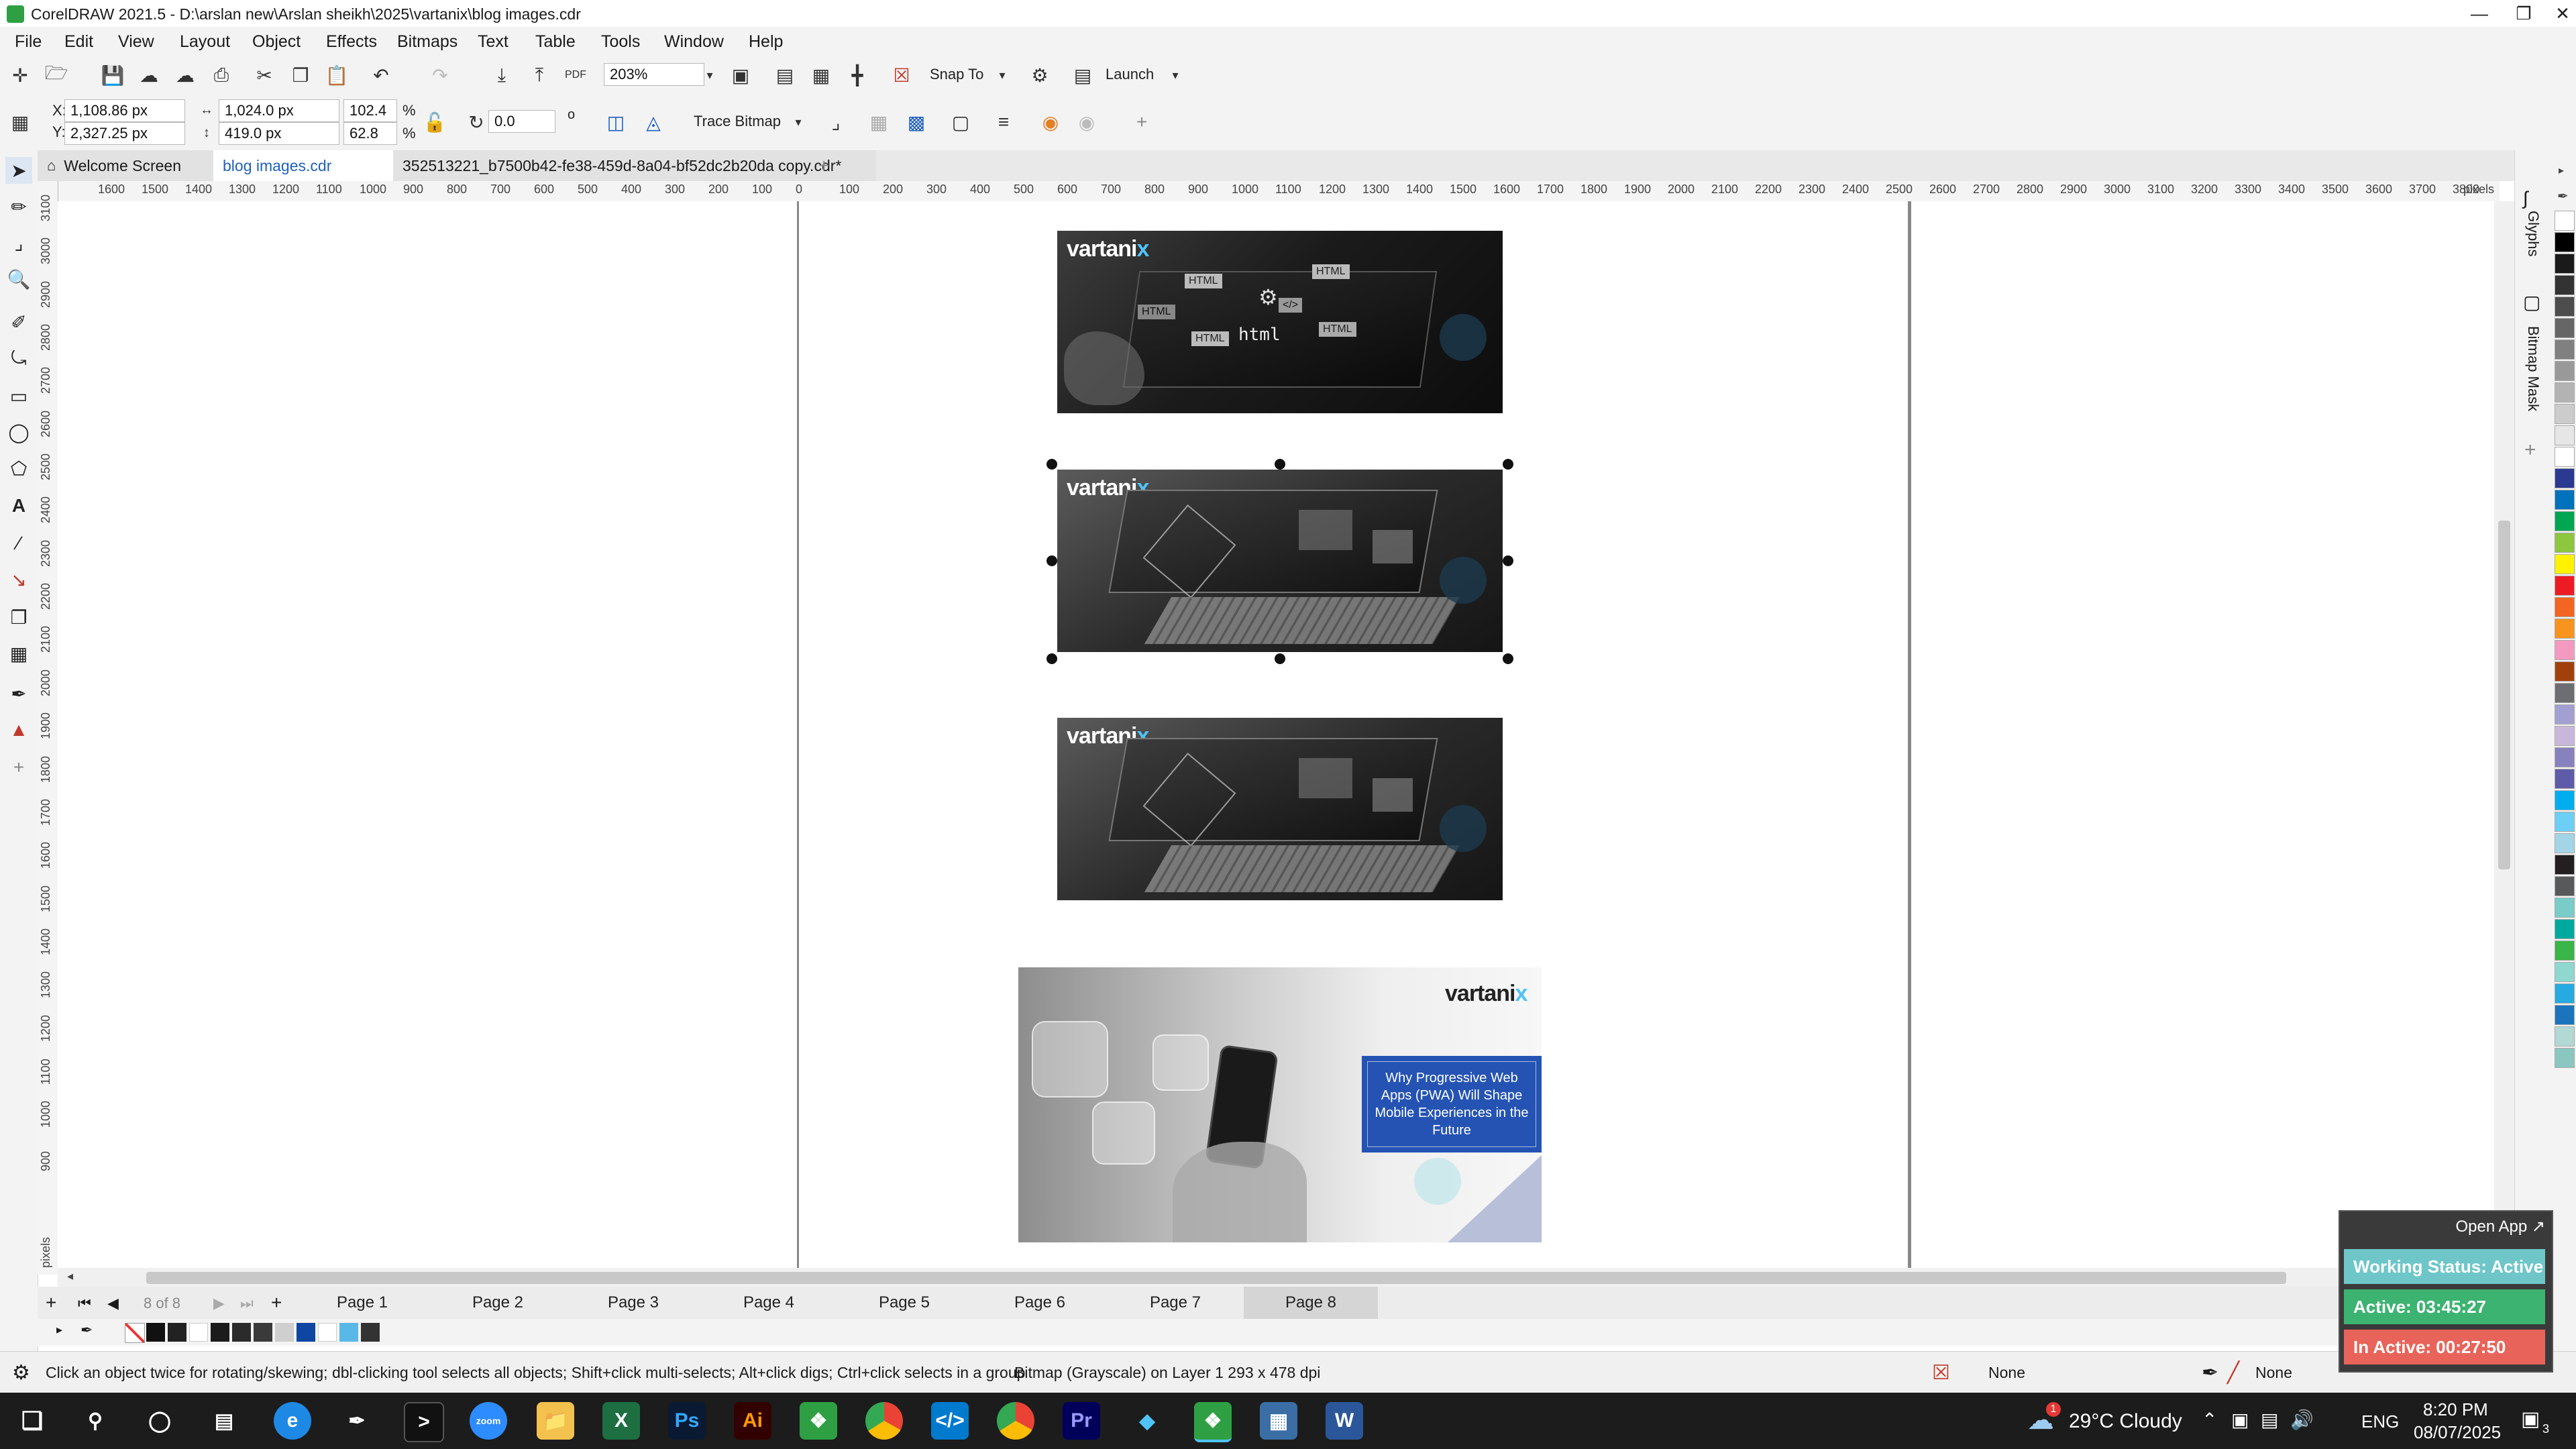  I want to click on export-icon: ⤒, so click(539, 75).